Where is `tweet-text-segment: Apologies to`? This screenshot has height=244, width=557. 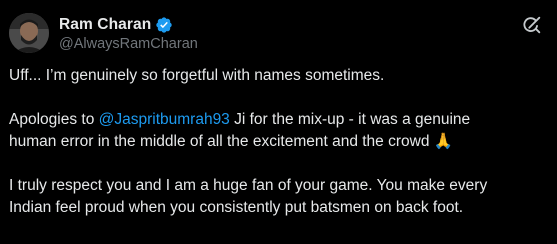 tweet-text-segment: Apologies to is located at coordinates (54, 119).